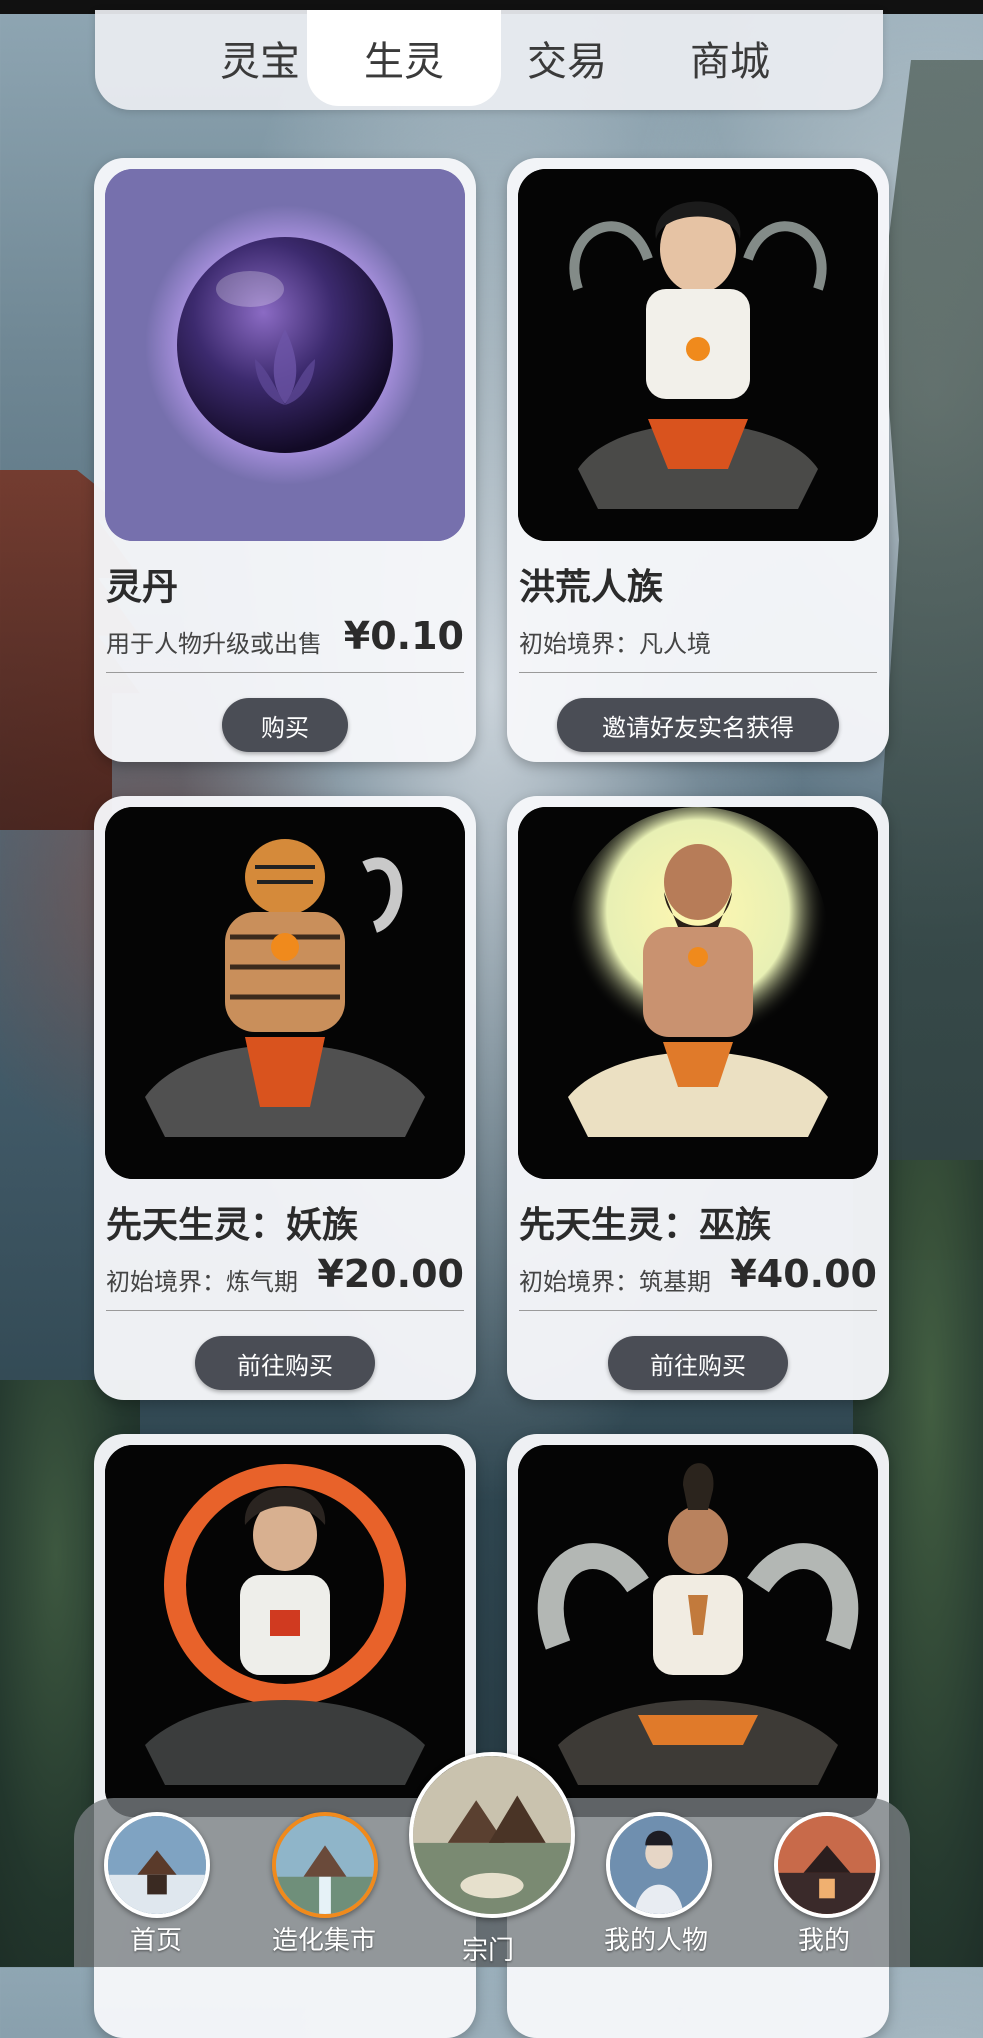 This screenshot has height=2038, width=983. Describe the element at coordinates (142, 587) in the screenshot. I see `card-title: 灵丹` at that location.